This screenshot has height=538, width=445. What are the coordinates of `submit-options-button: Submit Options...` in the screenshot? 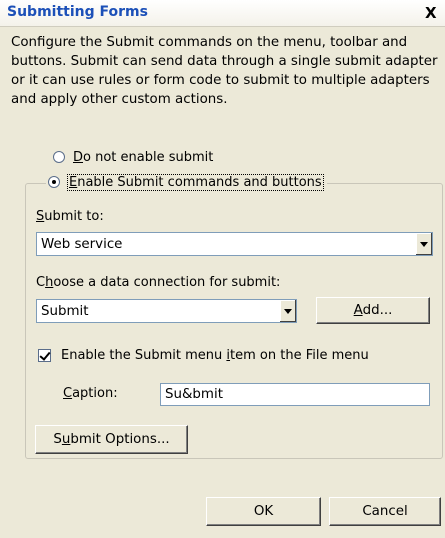 It's located at (111, 439).